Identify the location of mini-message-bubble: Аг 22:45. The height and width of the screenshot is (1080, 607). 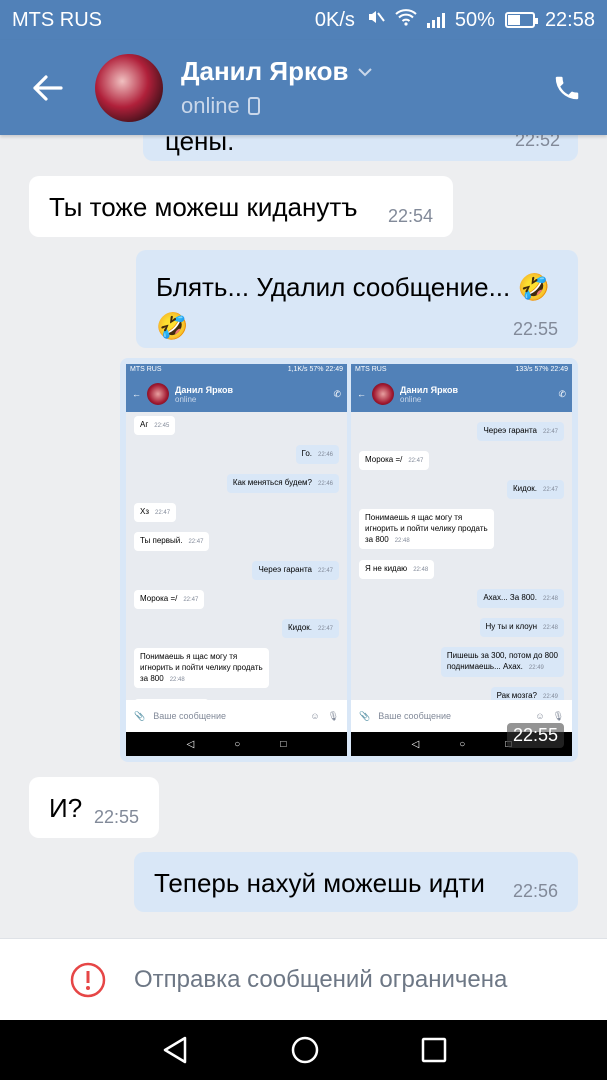
(155, 425).